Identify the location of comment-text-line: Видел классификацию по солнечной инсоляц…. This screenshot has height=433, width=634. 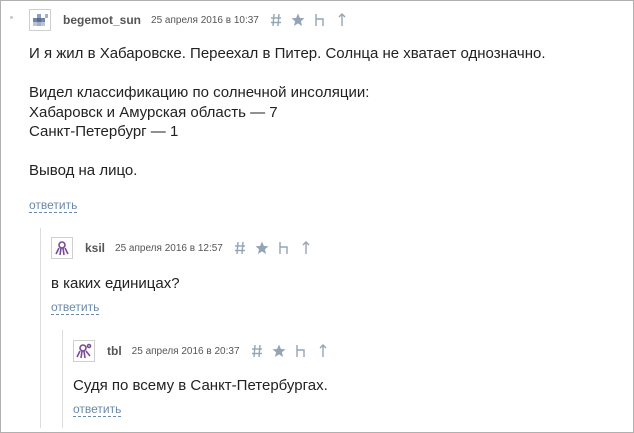
(199, 92).